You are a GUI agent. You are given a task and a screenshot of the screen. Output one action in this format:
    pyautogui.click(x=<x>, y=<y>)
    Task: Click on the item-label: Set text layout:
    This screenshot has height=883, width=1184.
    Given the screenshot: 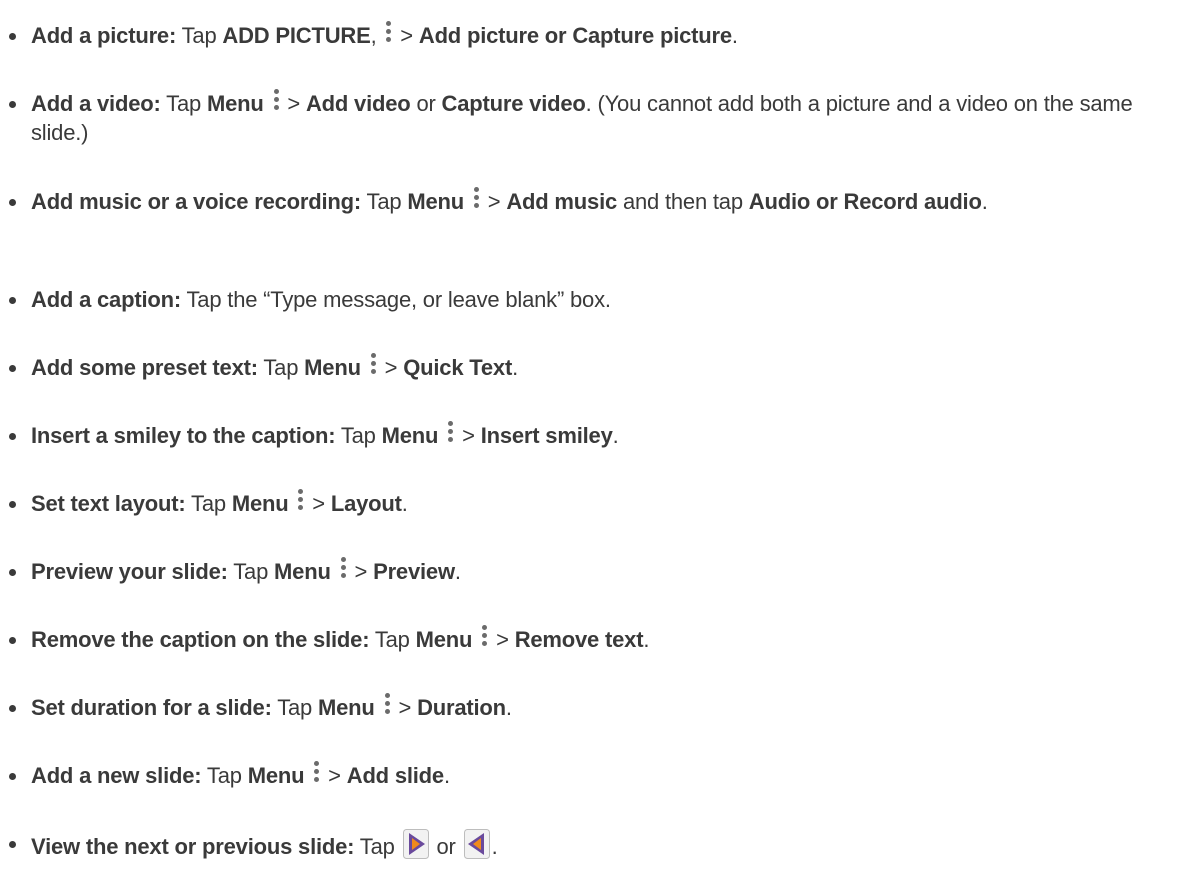 What is the action you would take?
    pyautogui.click(x=108, y=503)
    